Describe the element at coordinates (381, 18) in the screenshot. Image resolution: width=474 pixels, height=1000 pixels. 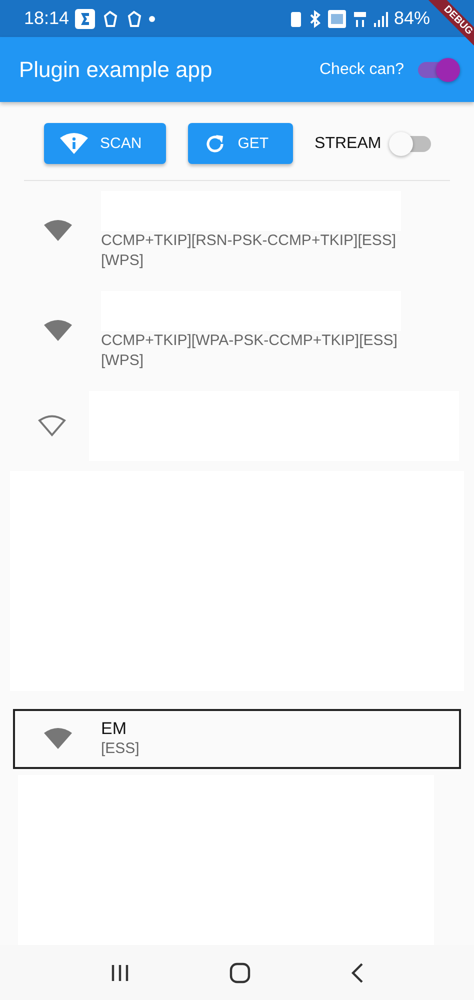
I see `signal-icon` at that location.